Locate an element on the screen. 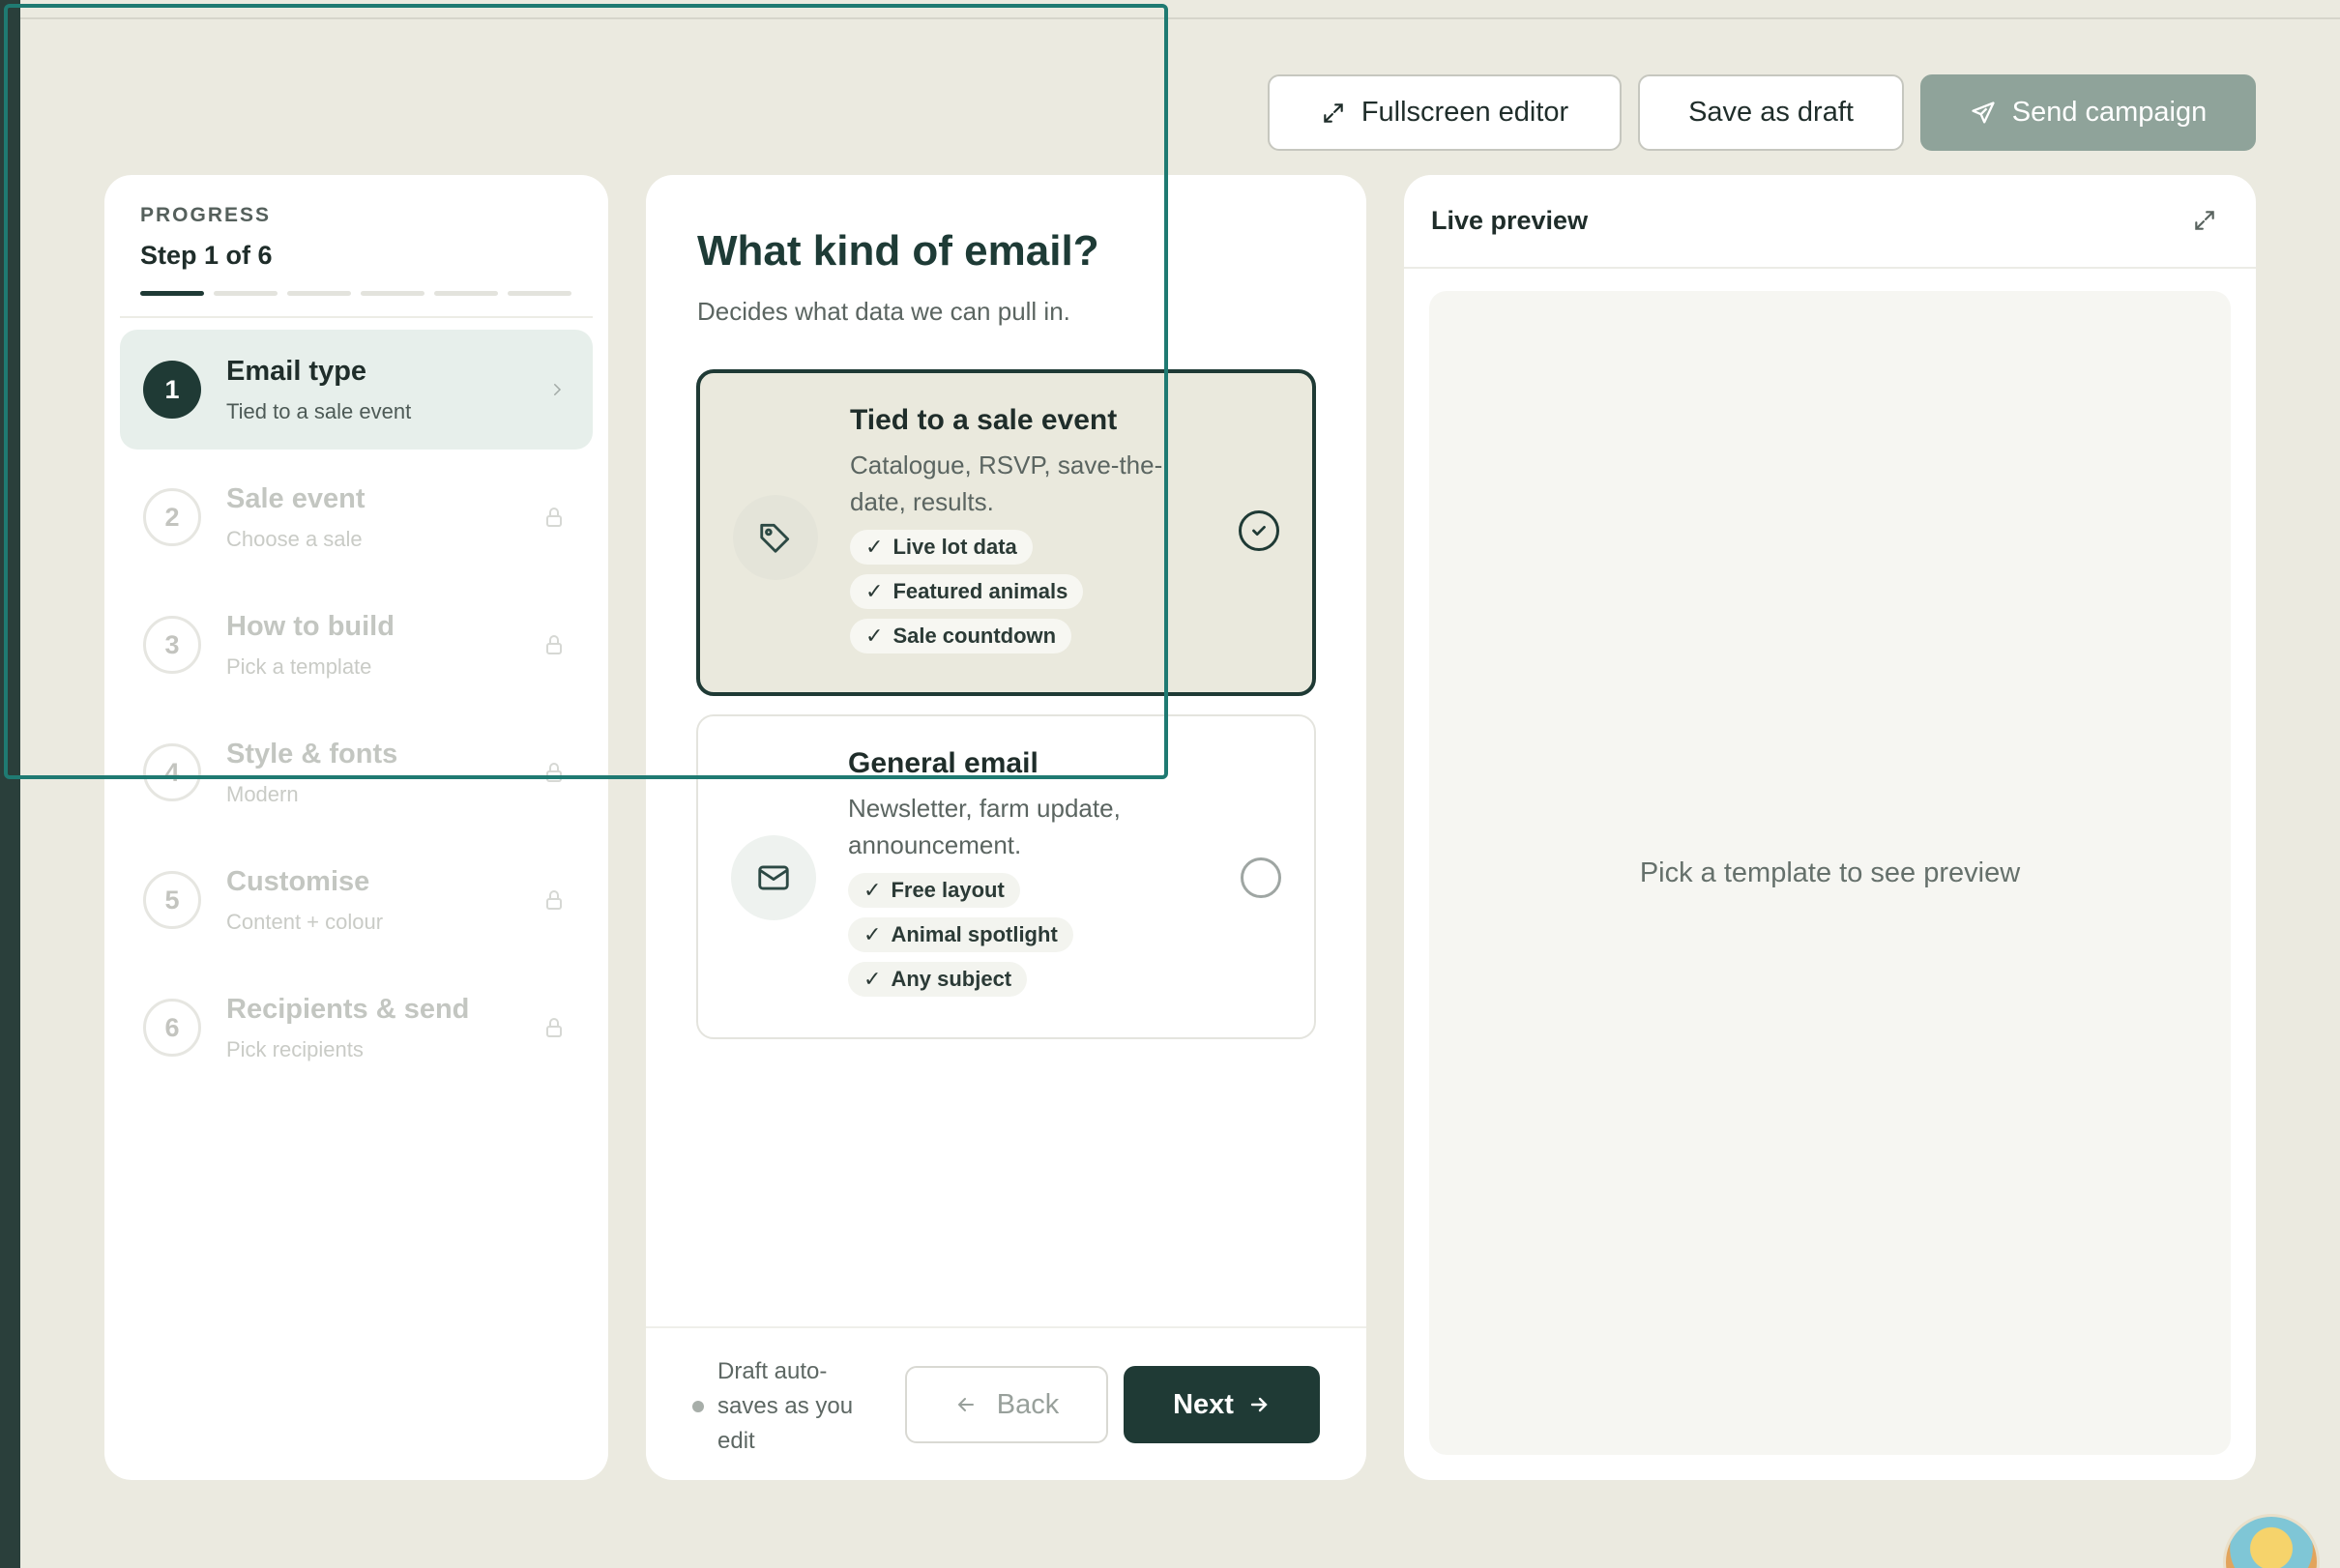 This screenshot has height=1568, width=2340. tag-icon is located at coordinates (775, 537).